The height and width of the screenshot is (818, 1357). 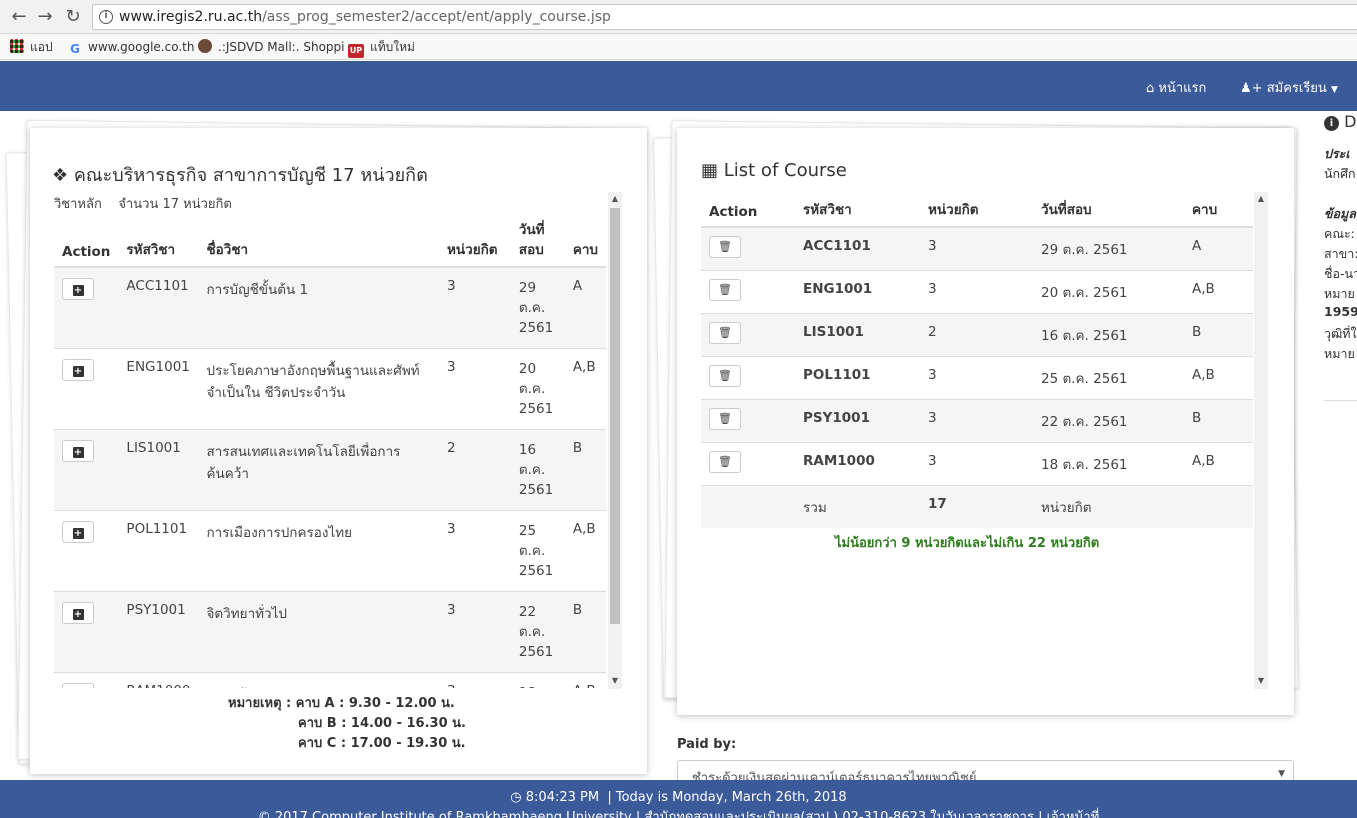 I want to click on info-icon: i, so click(x=106, y=17).